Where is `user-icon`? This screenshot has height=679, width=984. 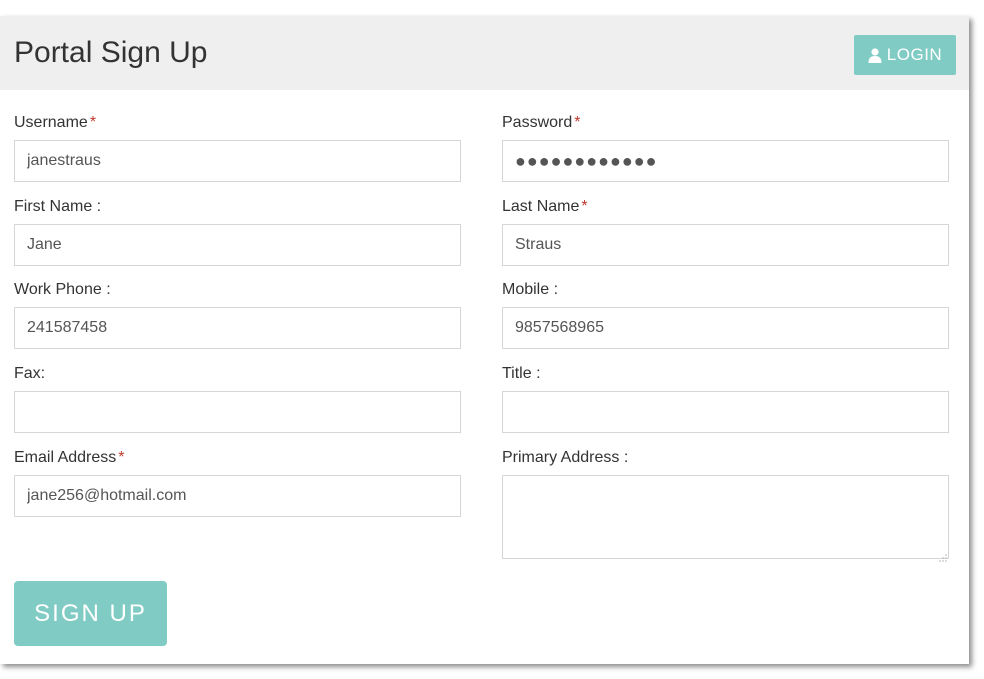 user-icon is located at coordinates (875, 55).